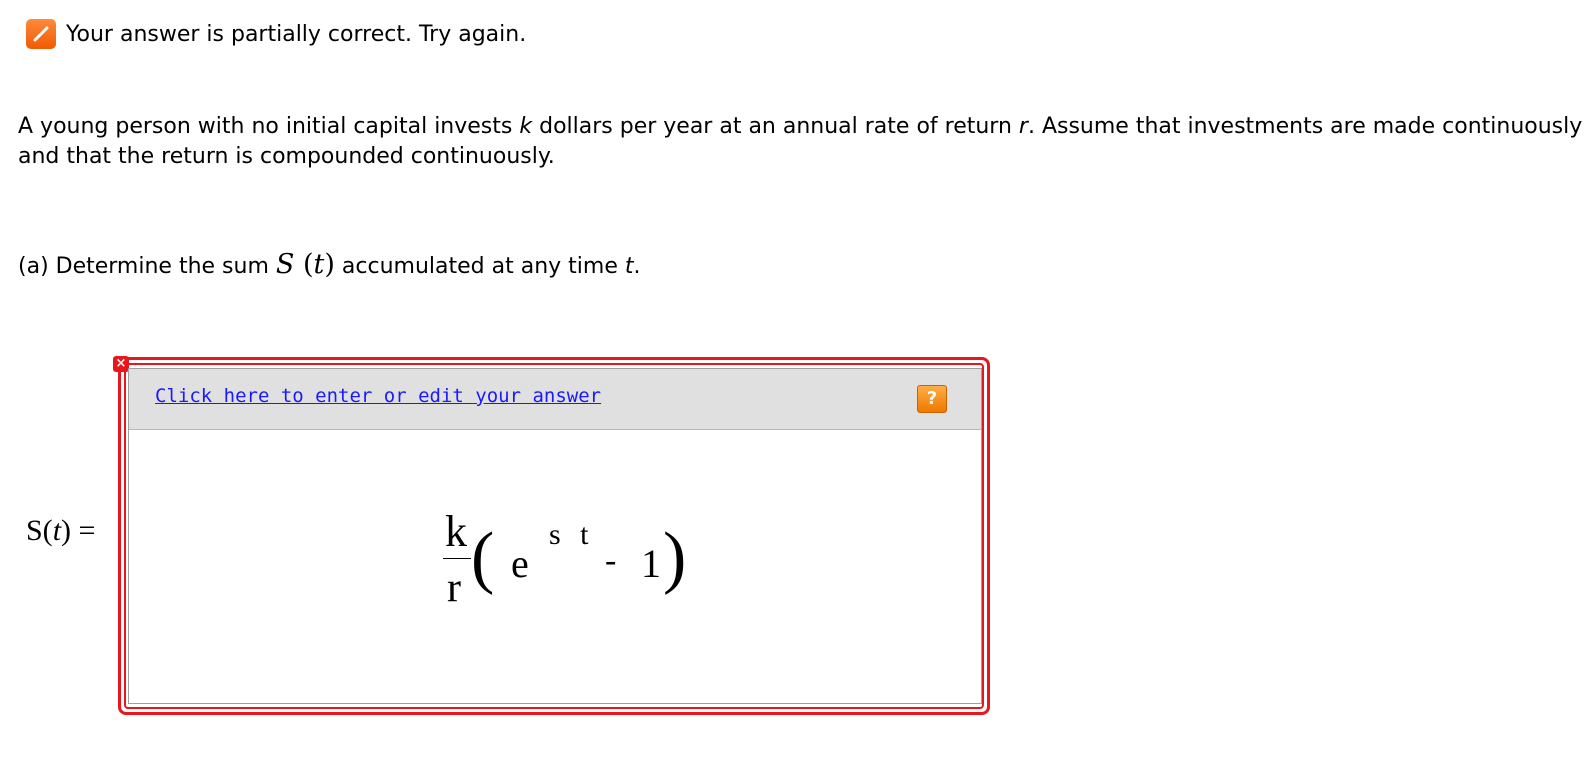  I want to click on edit-answer-link: Click here to enter or edit your answer, so click(378, 396).